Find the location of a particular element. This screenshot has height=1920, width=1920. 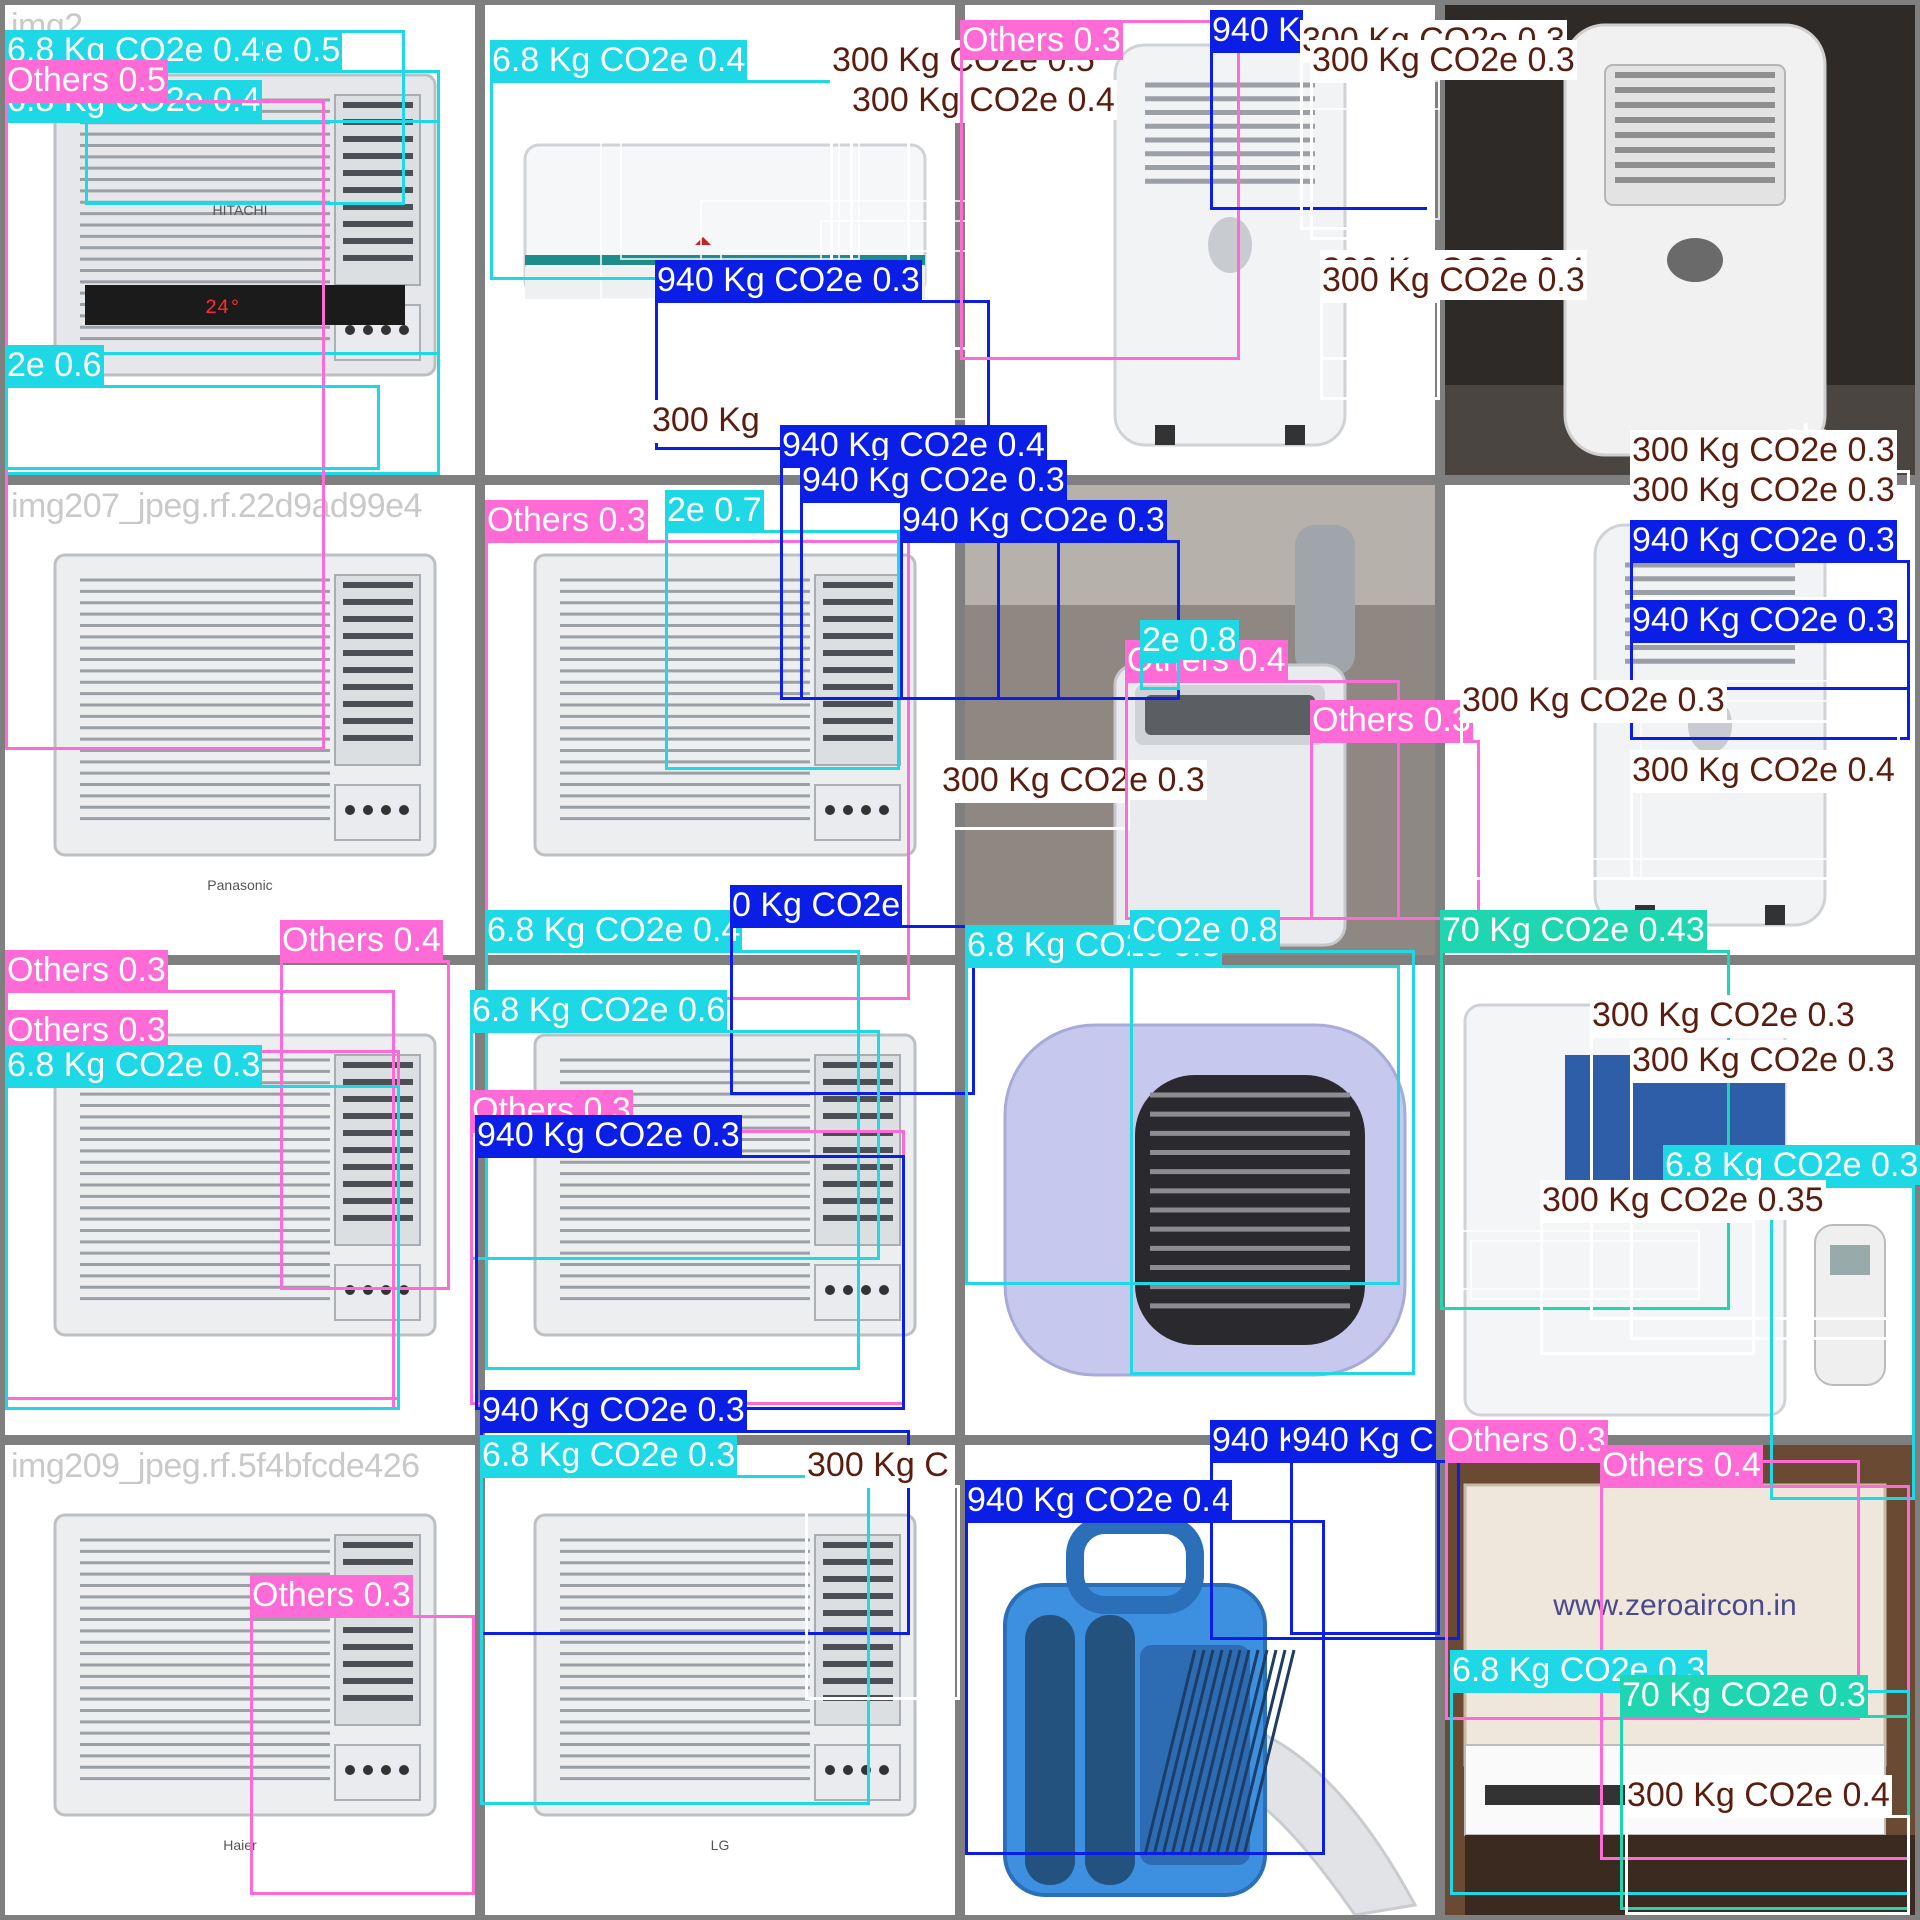

detection-label: CO2e 0.8 is located at coordinates (1205, 930).